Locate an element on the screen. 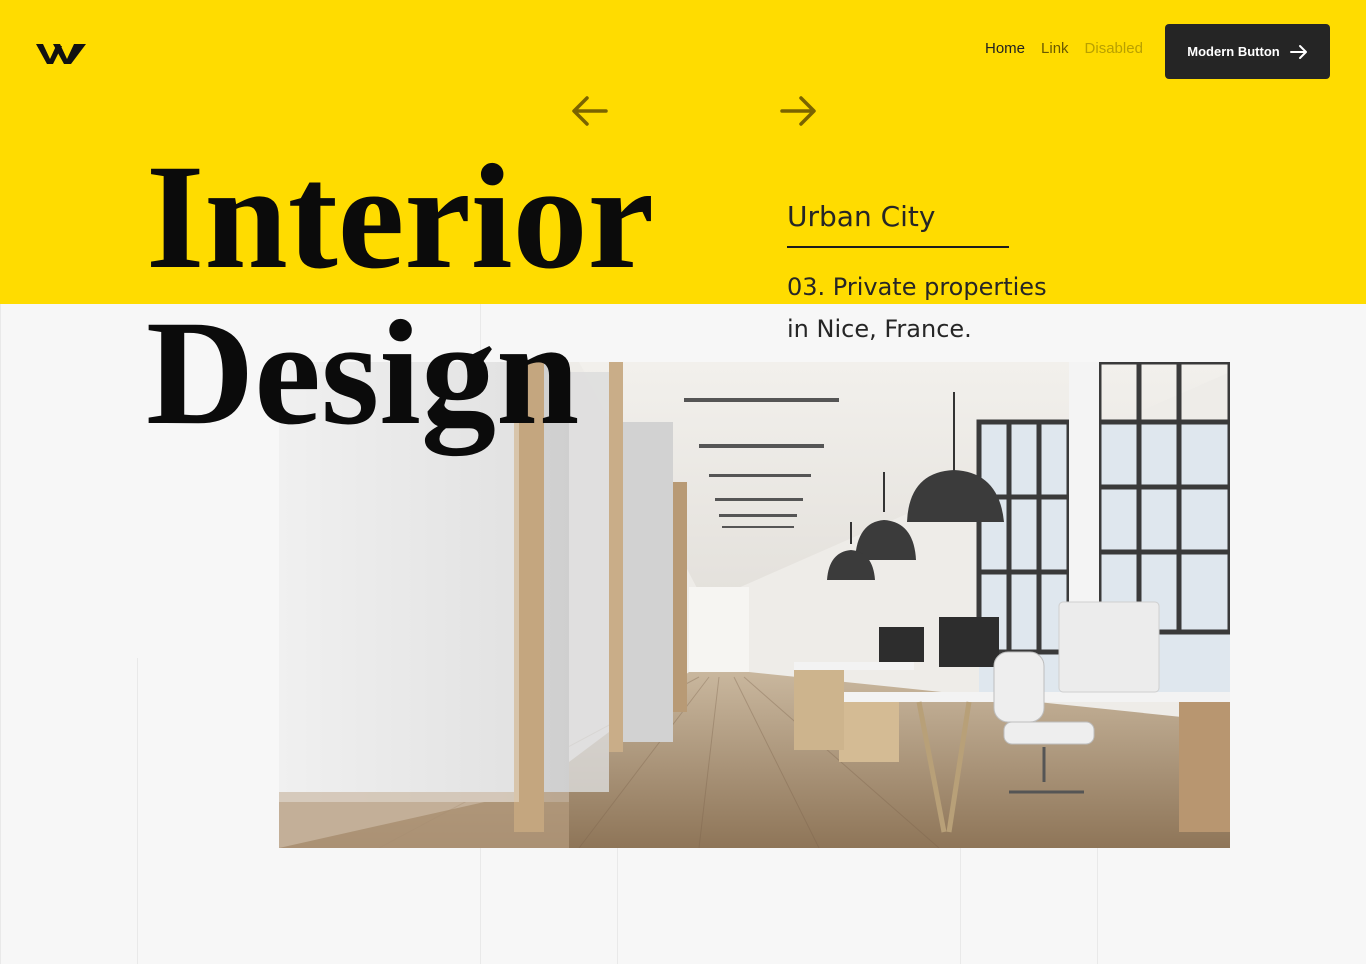 The image size is (1366, 964). nav-item-disabled: Disabled is located at coordinates (1113, 48).